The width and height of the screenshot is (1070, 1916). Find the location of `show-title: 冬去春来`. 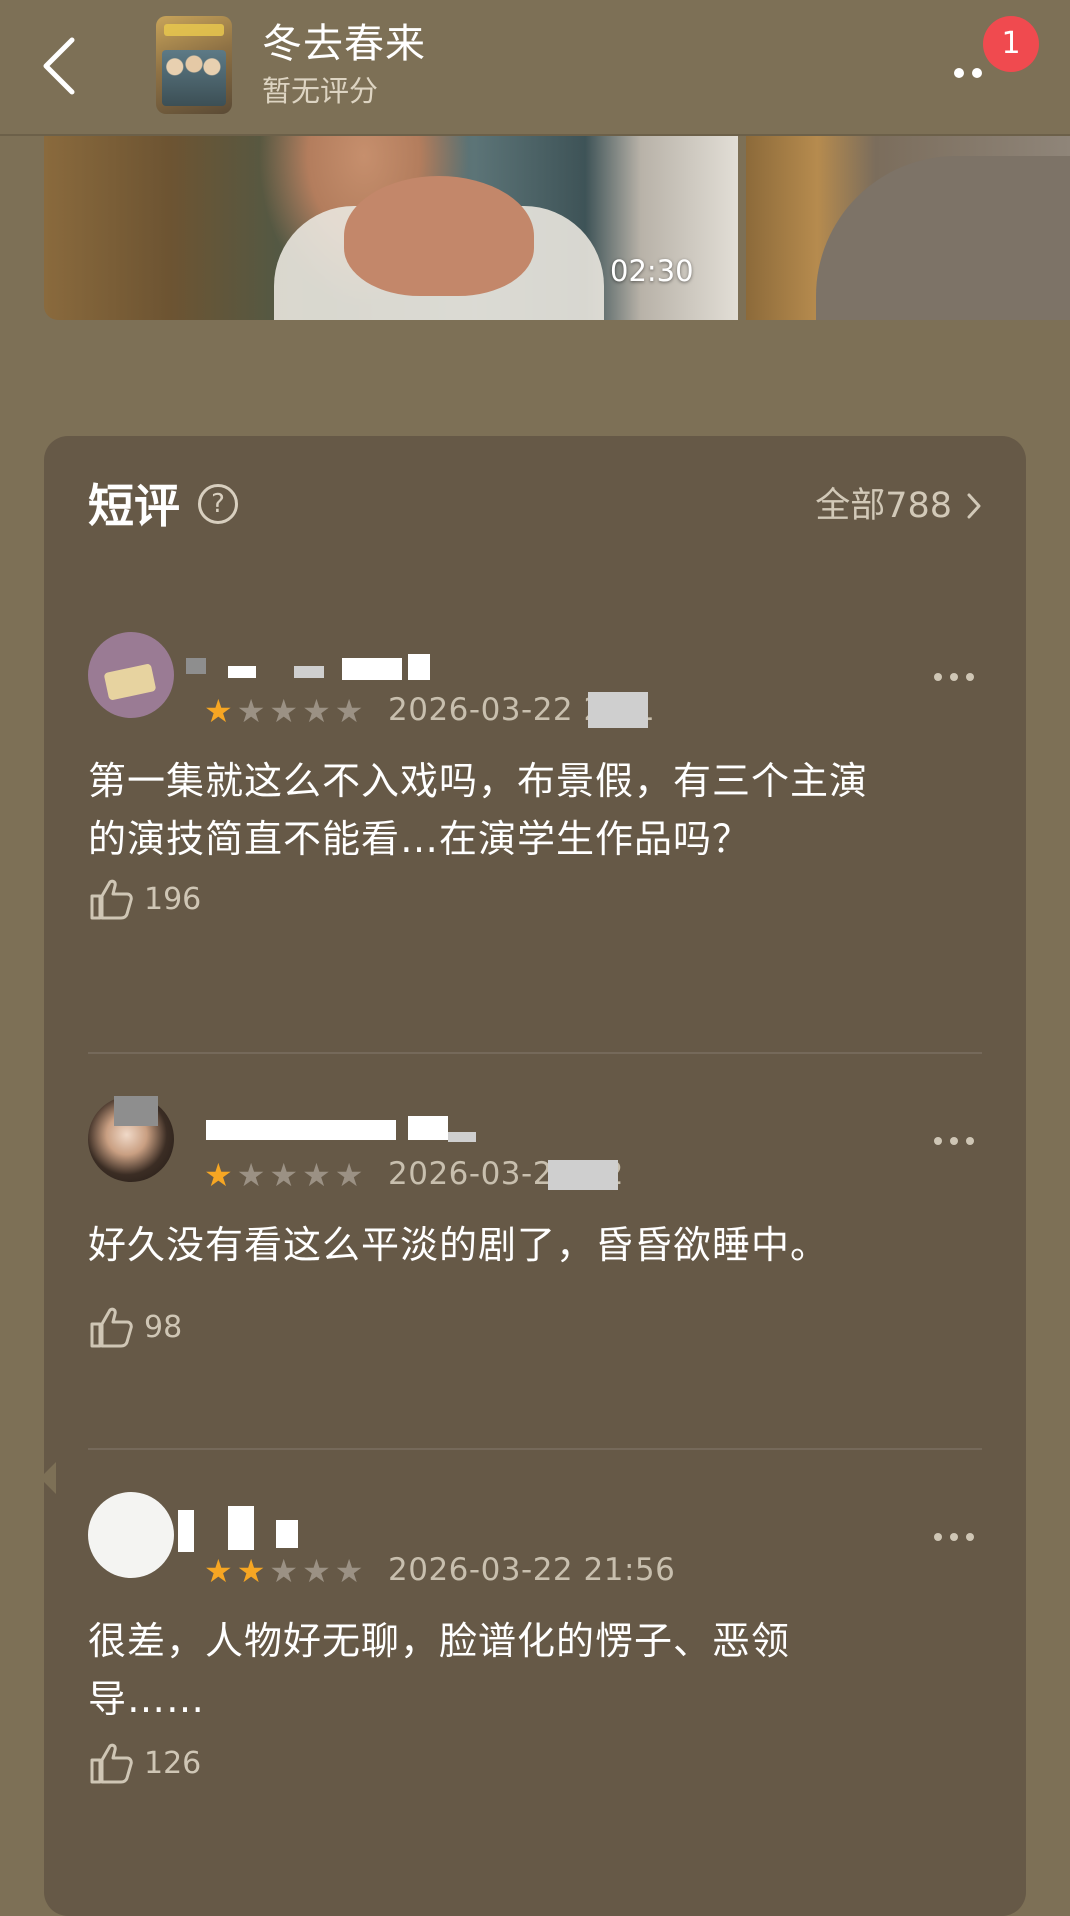

show-title: 冬去春来 is located at coordinates (344, 44).